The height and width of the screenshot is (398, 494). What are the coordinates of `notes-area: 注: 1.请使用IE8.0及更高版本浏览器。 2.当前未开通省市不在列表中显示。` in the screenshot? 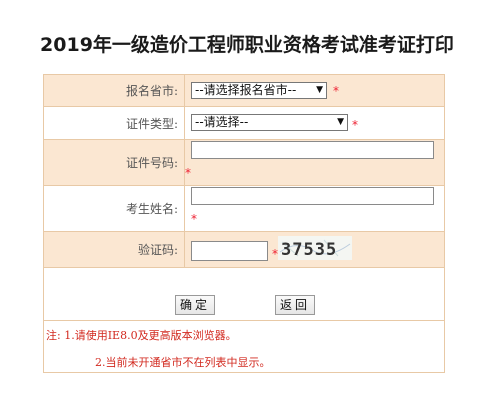 It's located at (244, 346).